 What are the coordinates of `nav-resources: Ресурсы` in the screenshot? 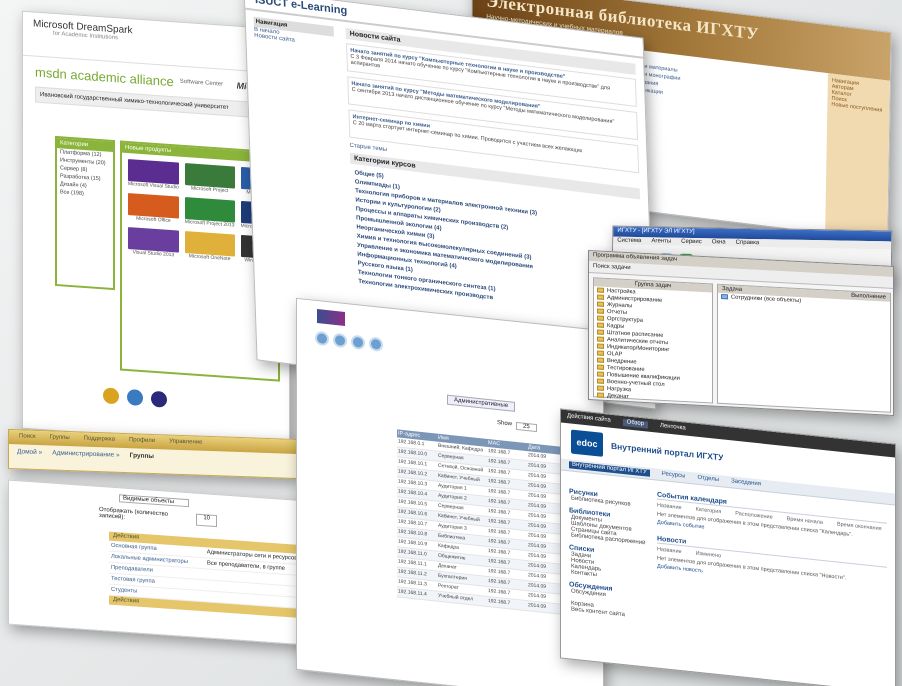 It's located at (674, 475).